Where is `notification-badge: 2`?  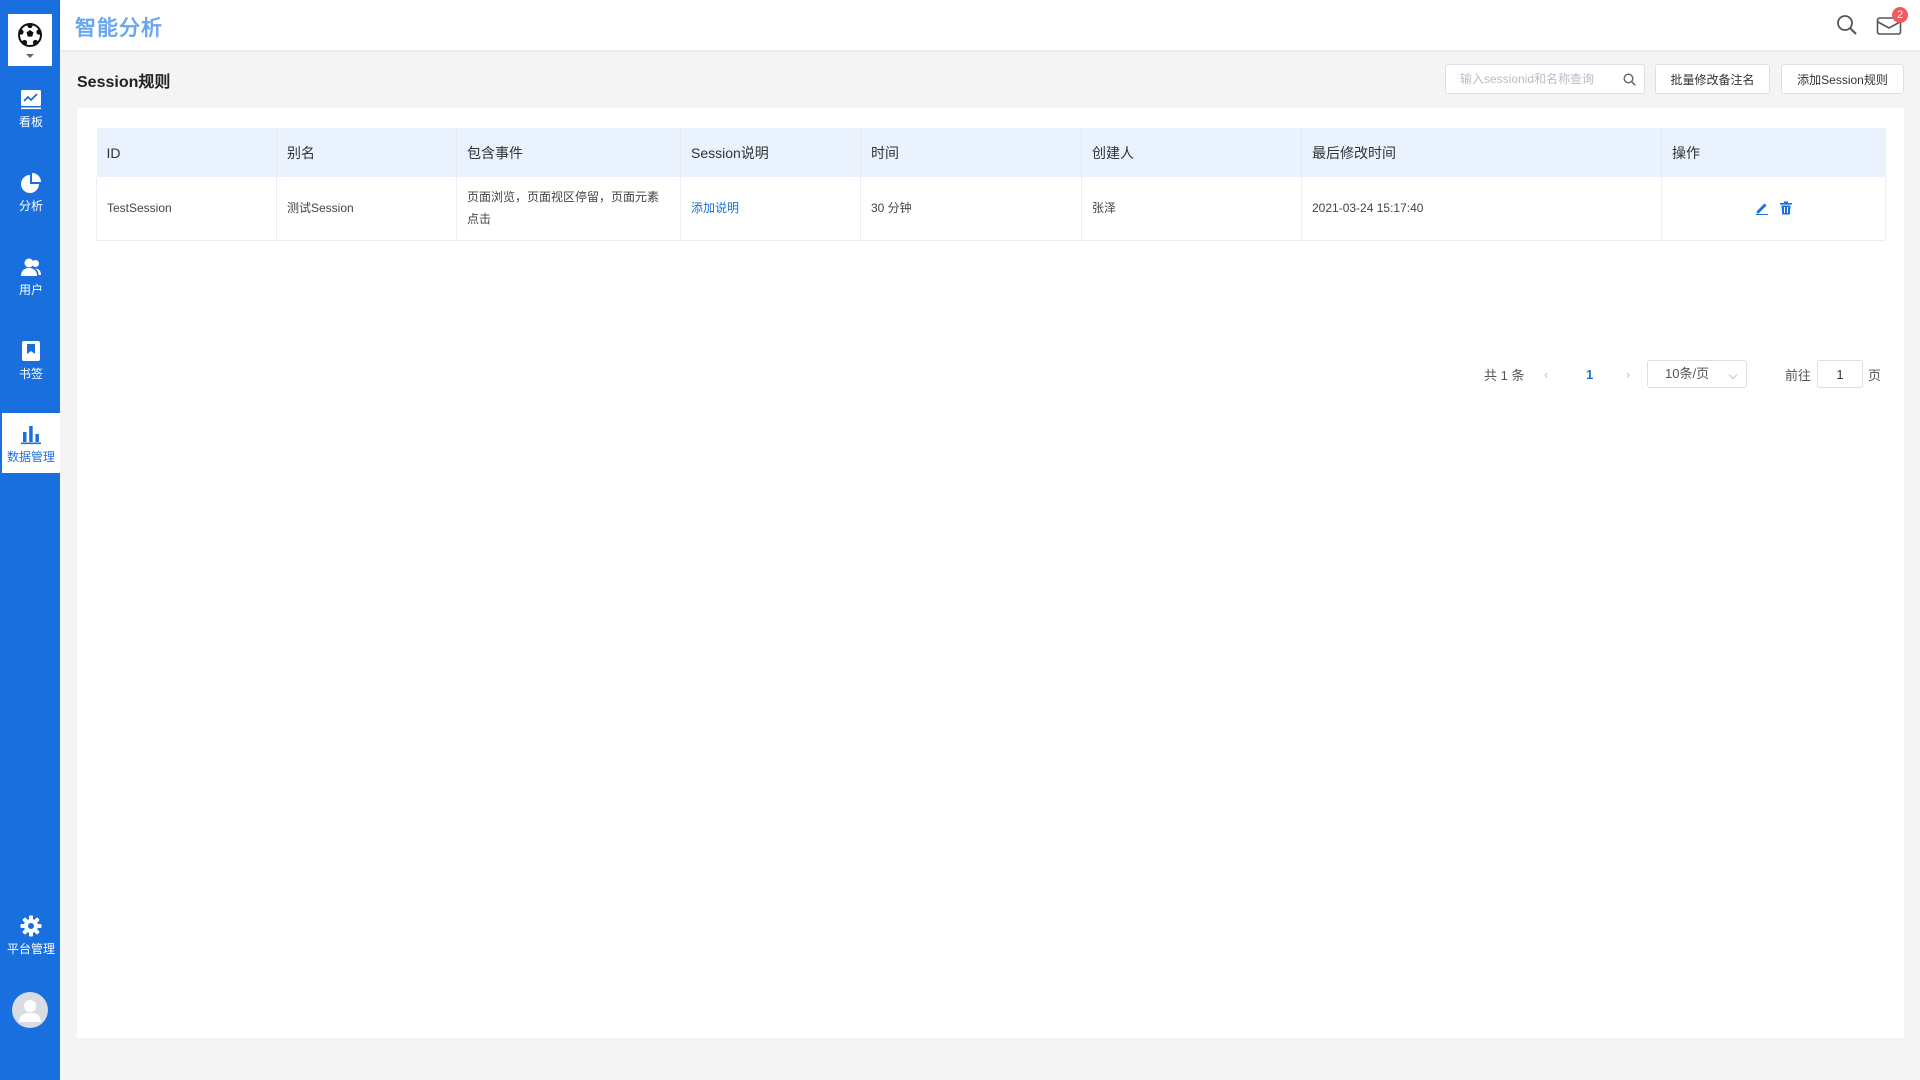
notification-badge: 2 is located at coordinates (1900, 15).